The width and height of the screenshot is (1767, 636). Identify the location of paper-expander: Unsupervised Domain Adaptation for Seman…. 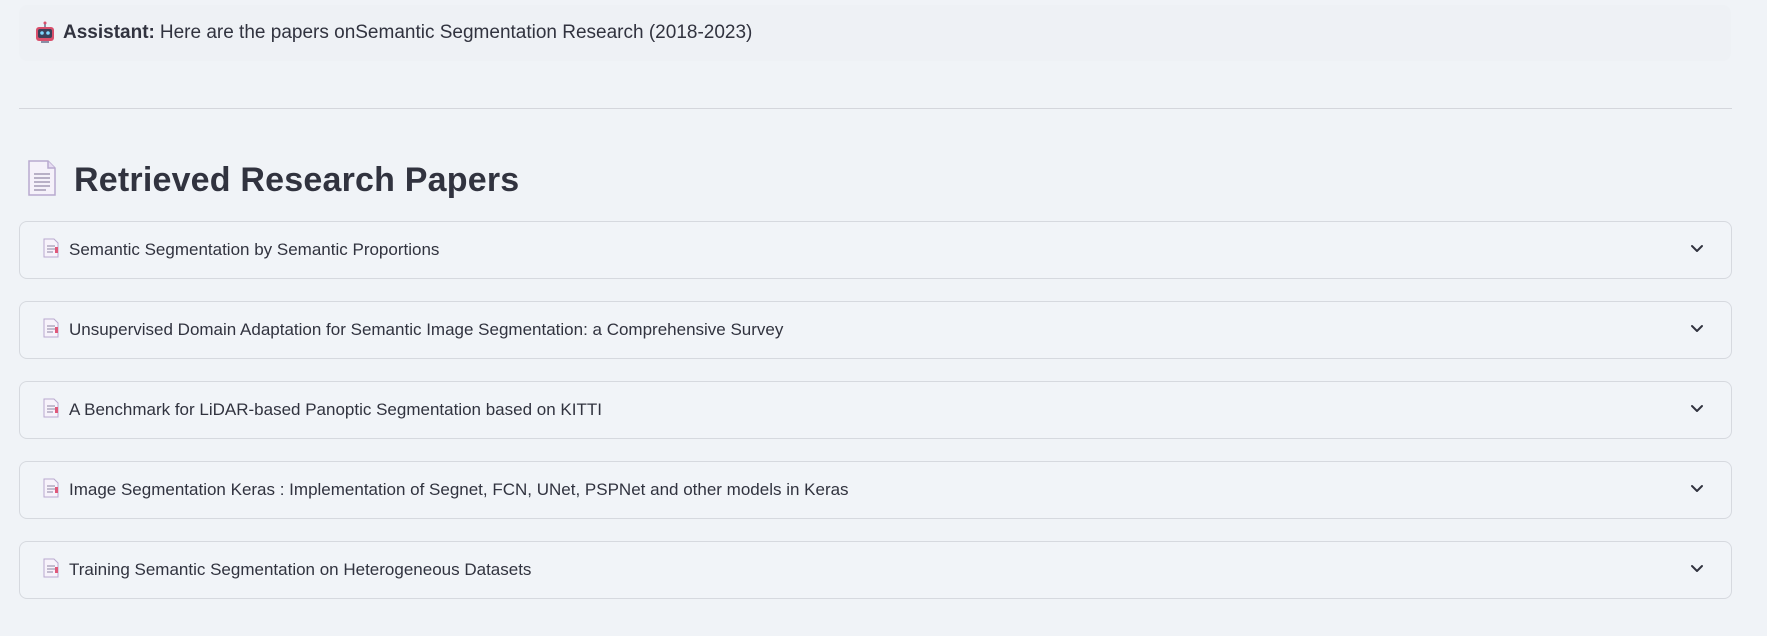
(875, 330).